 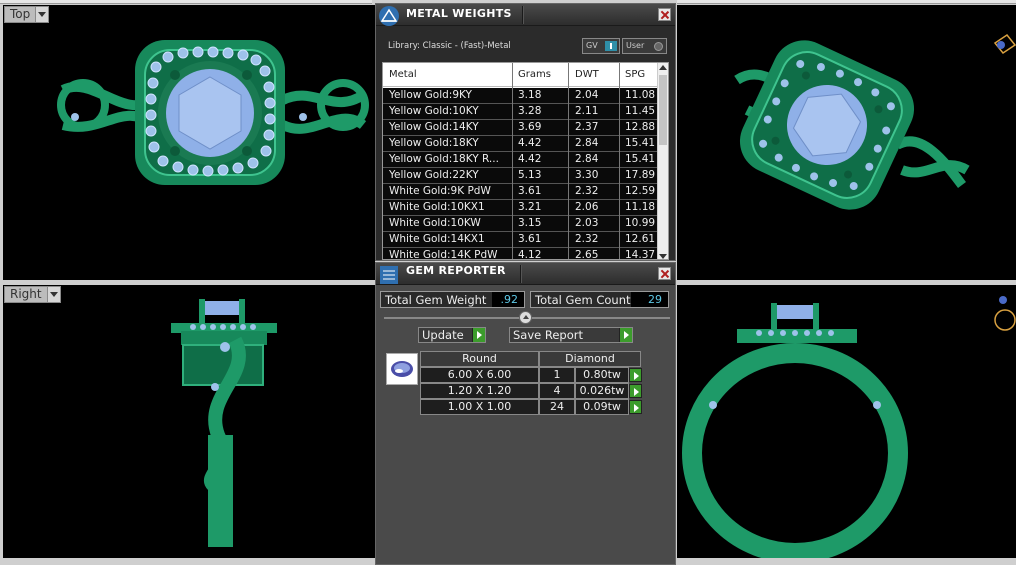 I want to click on gv-label: GV, so click(x=592, y=45).